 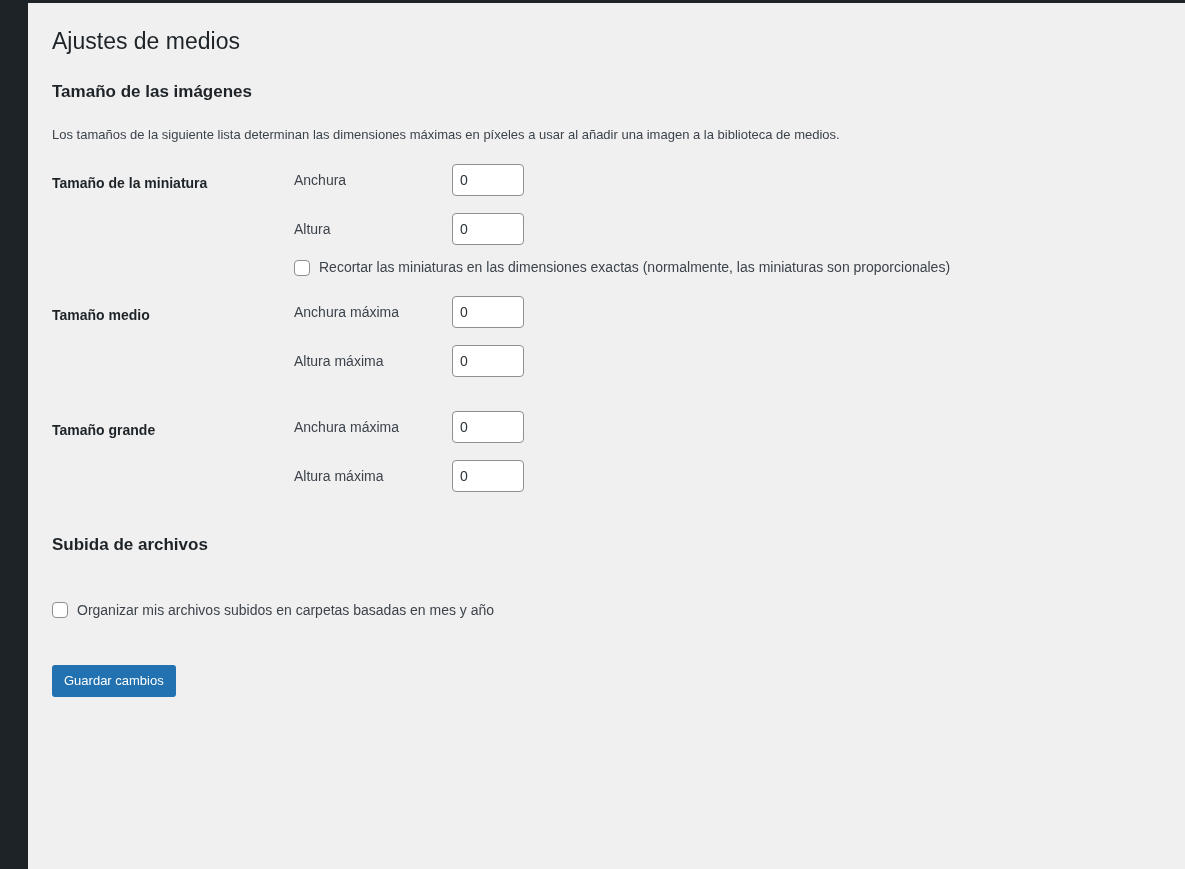 What do you see at coordinates (130, 183) in the screenshot?
I see `setting-label: Tamaño de la miniatura` at bounding box center [130, 183].